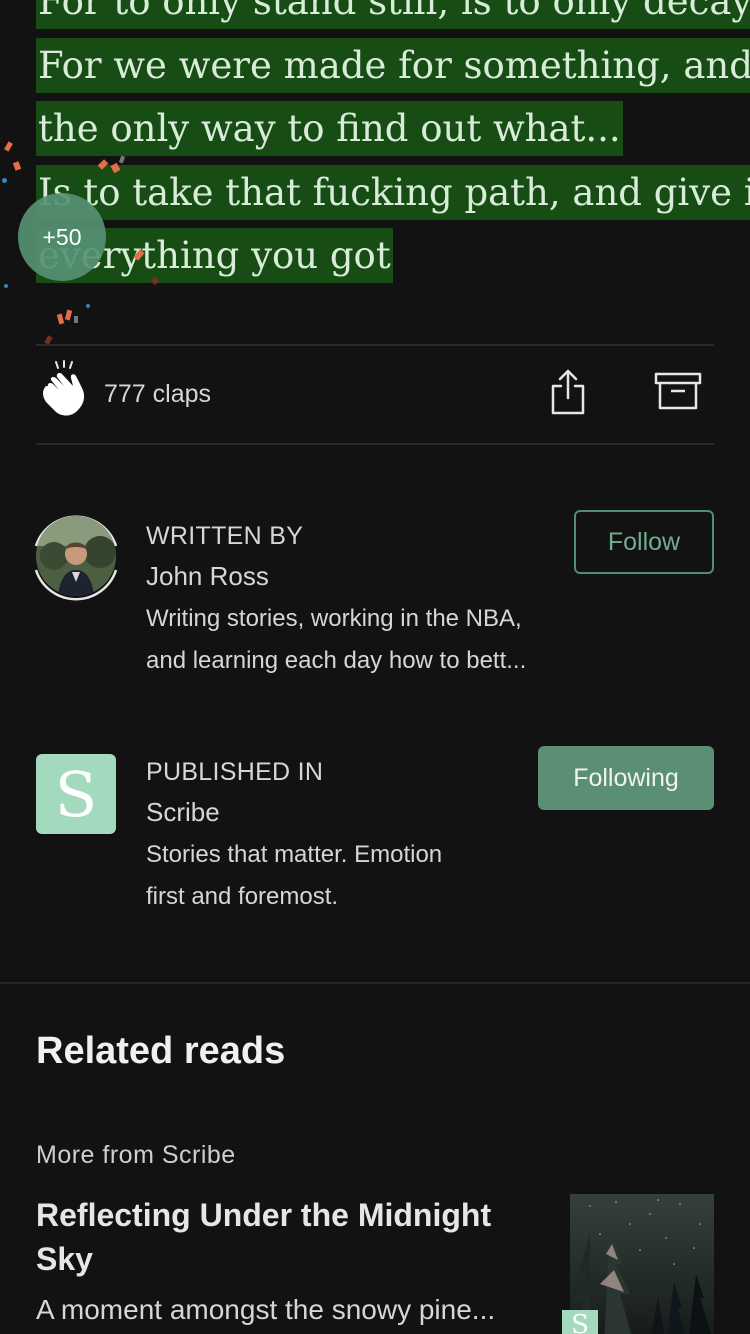  What do you see at coordinates (375, 444) in the screenshot?
I see `divider` at bounding box center [375, 444].